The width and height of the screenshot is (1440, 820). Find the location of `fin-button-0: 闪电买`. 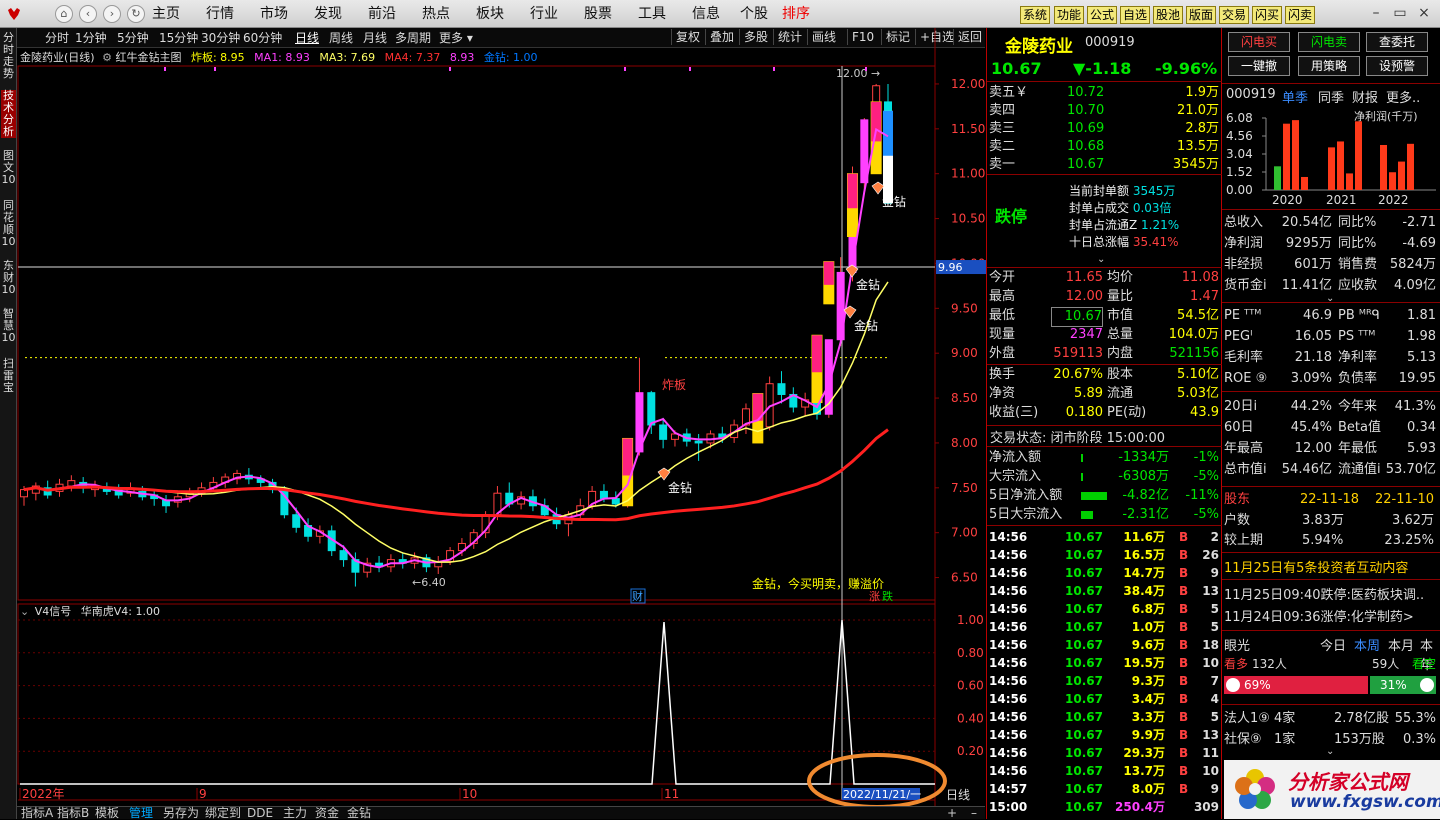

fin-button-0: 闪电买 is located at coordinates (1259, 42).